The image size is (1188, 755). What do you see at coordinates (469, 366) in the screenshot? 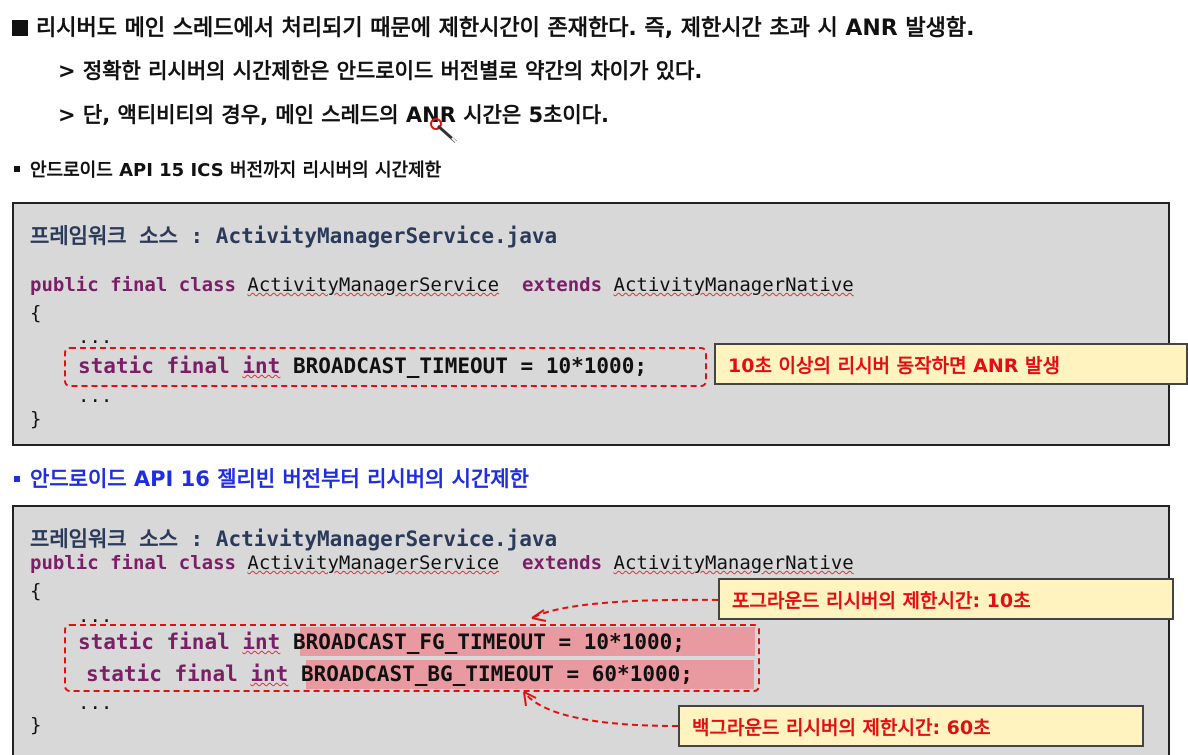
I see `broadcast-timeout-decl: BROADCAST_TIMEOUT = 10*1000;` at bounding box center [469, 366].